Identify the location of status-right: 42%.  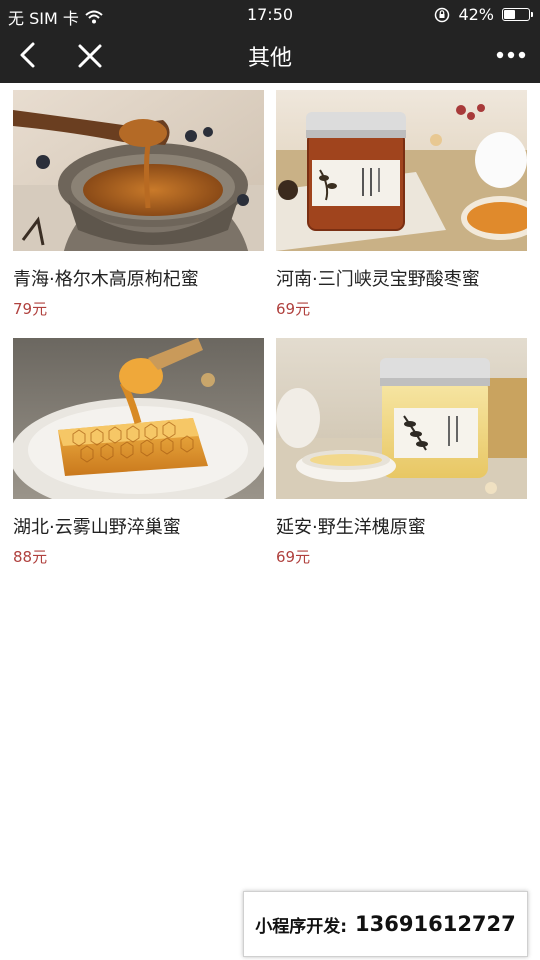
(483, 14).